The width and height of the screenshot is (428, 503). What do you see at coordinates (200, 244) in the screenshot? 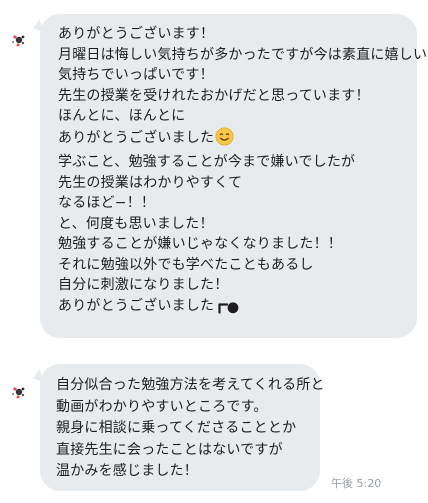
I see `message-line: 勉強することが嫌いじゃなくなりました！！` at bounding box center [200, 244].